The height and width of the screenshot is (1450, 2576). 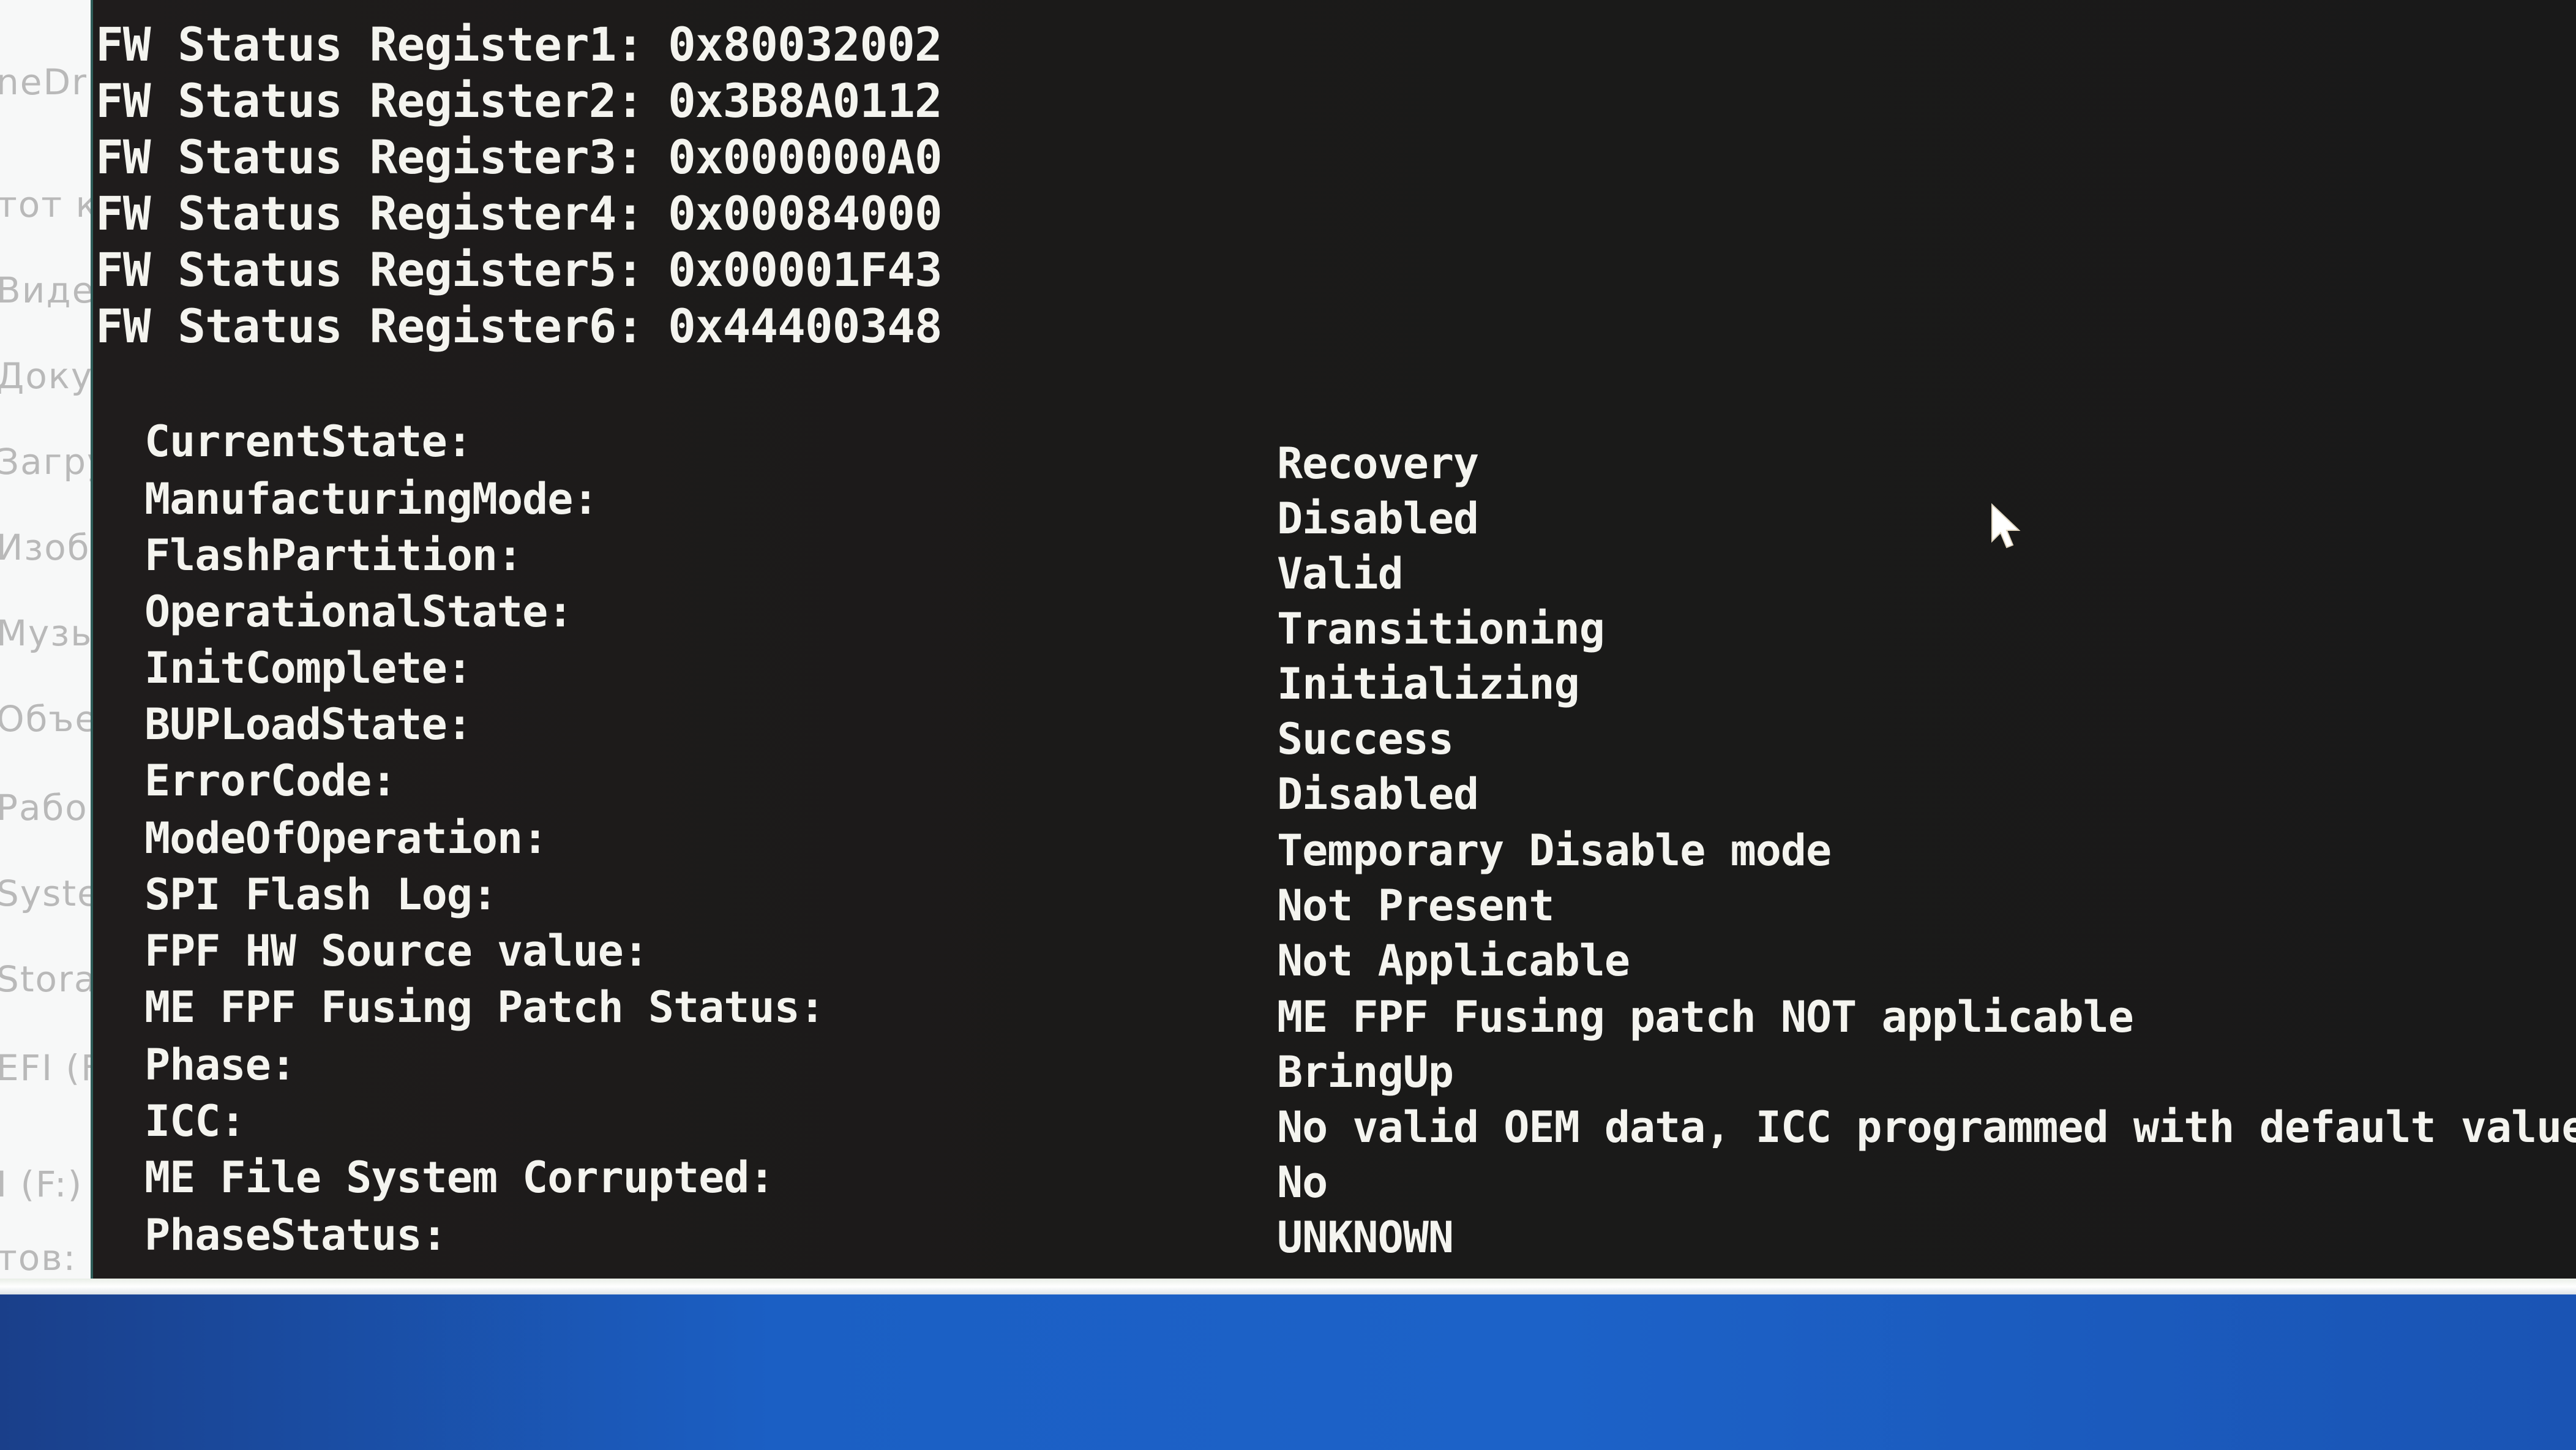 I want to click on fw-status-register-line: FW Status Register5: 0x00001F43, so click(x=519, y=269).